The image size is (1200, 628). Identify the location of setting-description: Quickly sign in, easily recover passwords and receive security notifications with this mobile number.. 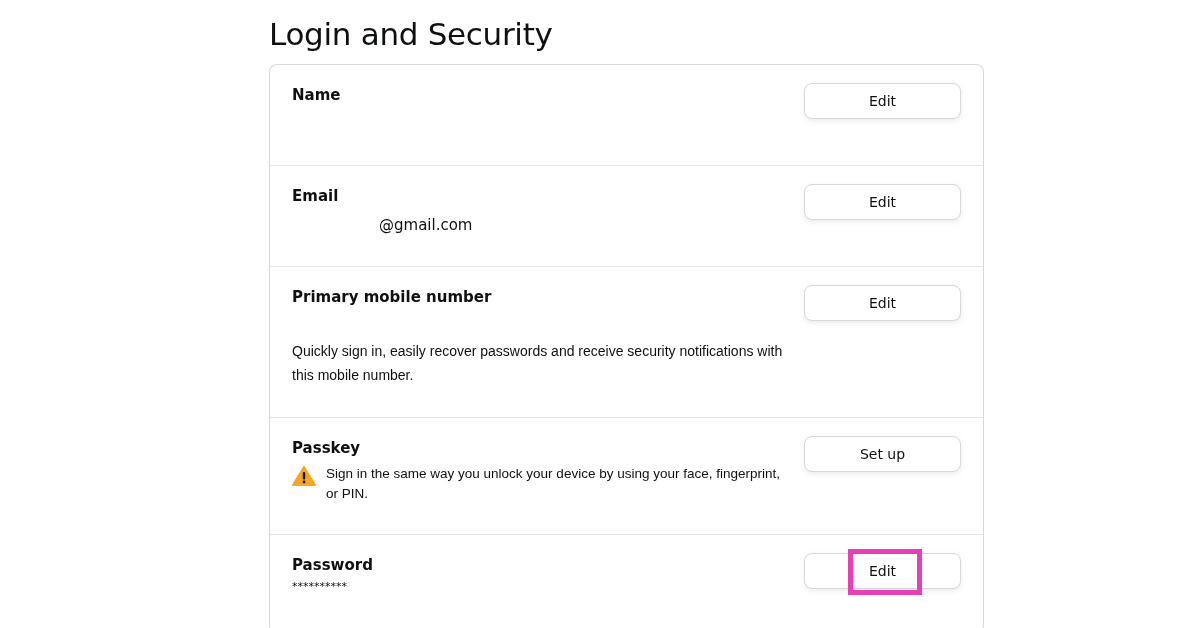
(538, 363).